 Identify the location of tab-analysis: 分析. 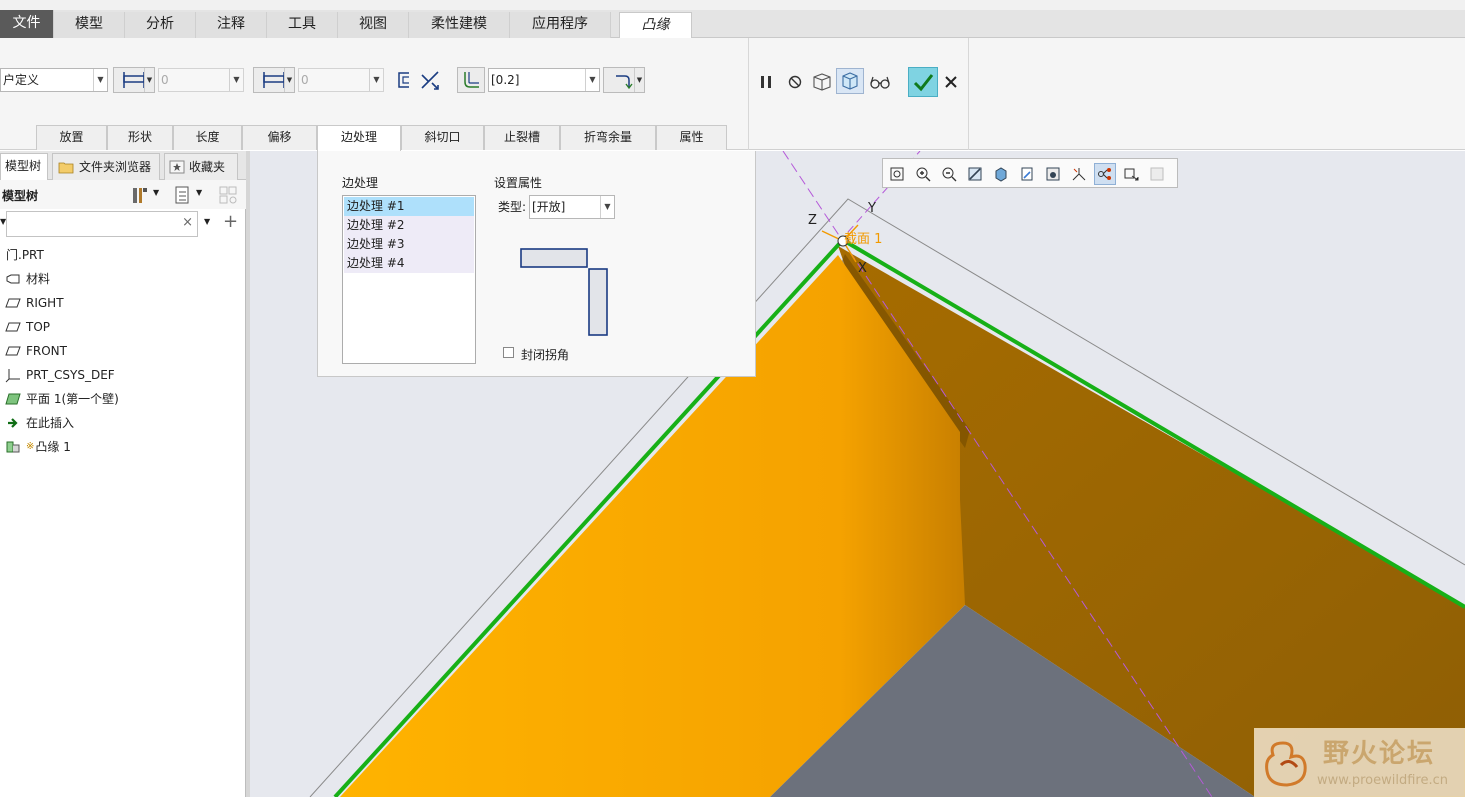
(160, 25).